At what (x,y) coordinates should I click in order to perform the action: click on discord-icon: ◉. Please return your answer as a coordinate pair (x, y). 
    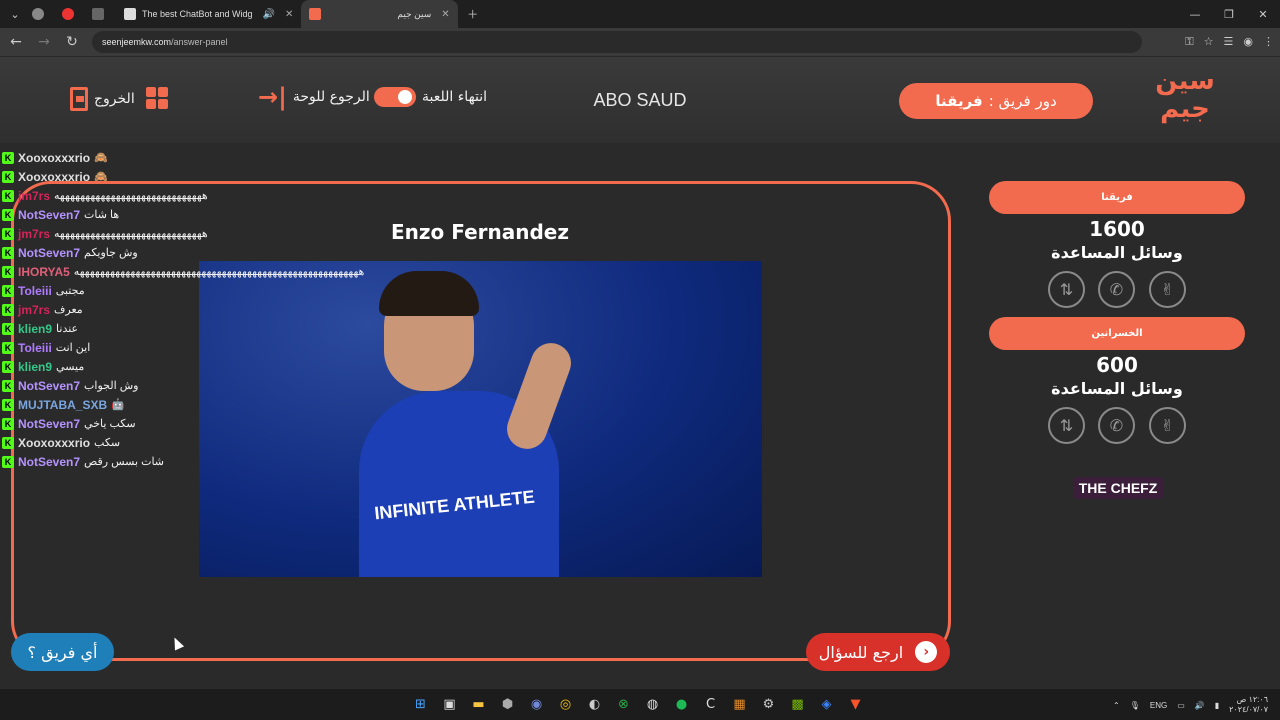
    Looking at the image, I should click on (536, 704).